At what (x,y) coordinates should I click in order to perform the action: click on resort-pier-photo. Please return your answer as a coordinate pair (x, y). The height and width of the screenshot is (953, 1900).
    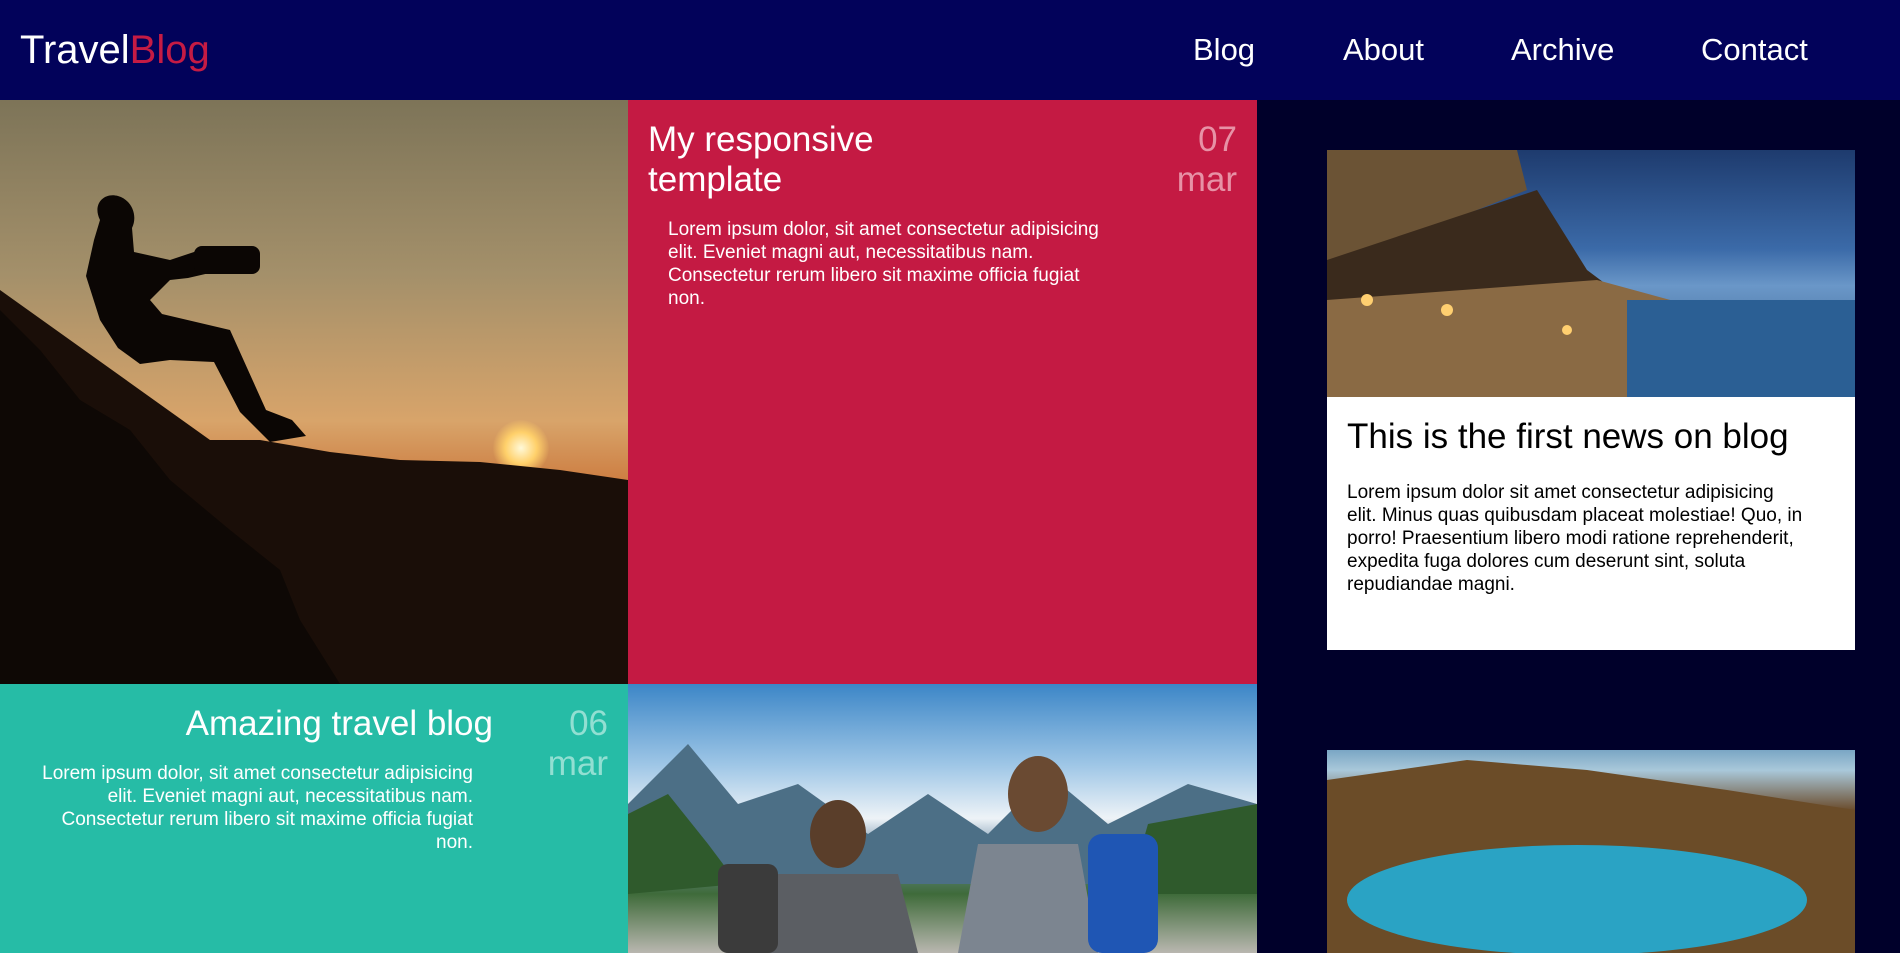
    Looking at the image, I should click on (1591, 273).